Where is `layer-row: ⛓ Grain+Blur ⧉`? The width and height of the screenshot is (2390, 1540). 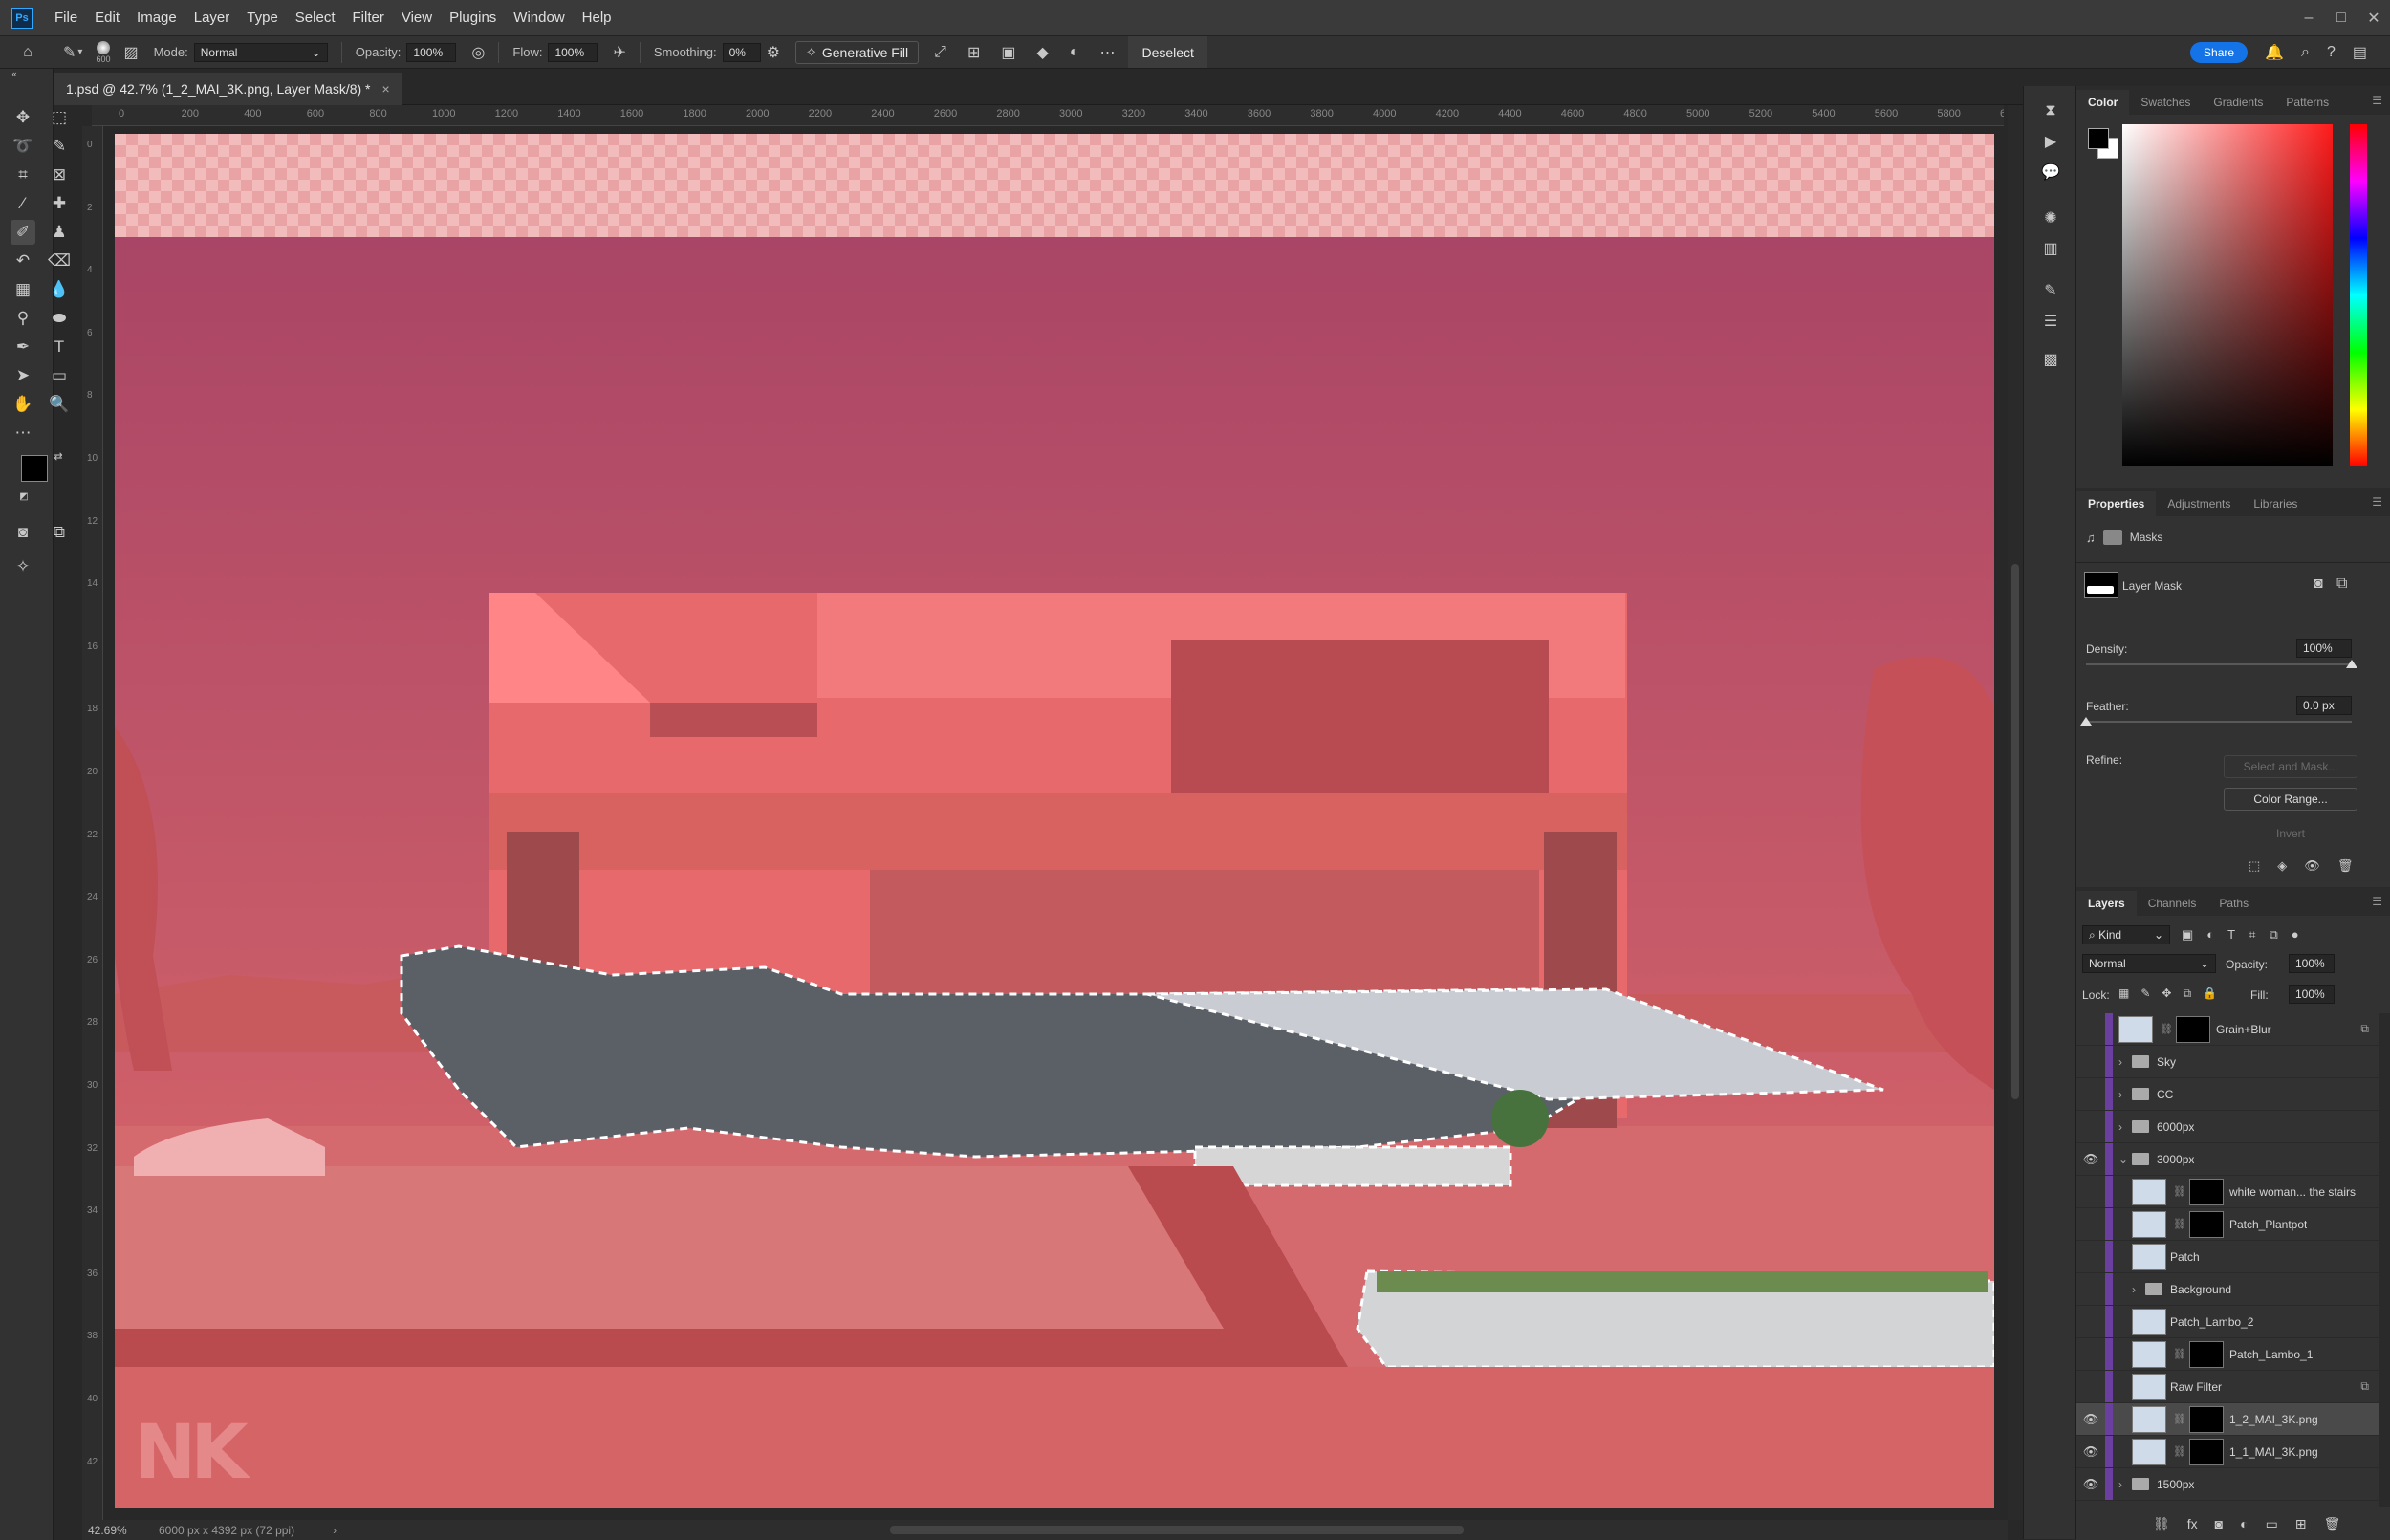 layer-row: ⛓ Grain+Blur ⧉ is located at coordinates (2227, 1029).